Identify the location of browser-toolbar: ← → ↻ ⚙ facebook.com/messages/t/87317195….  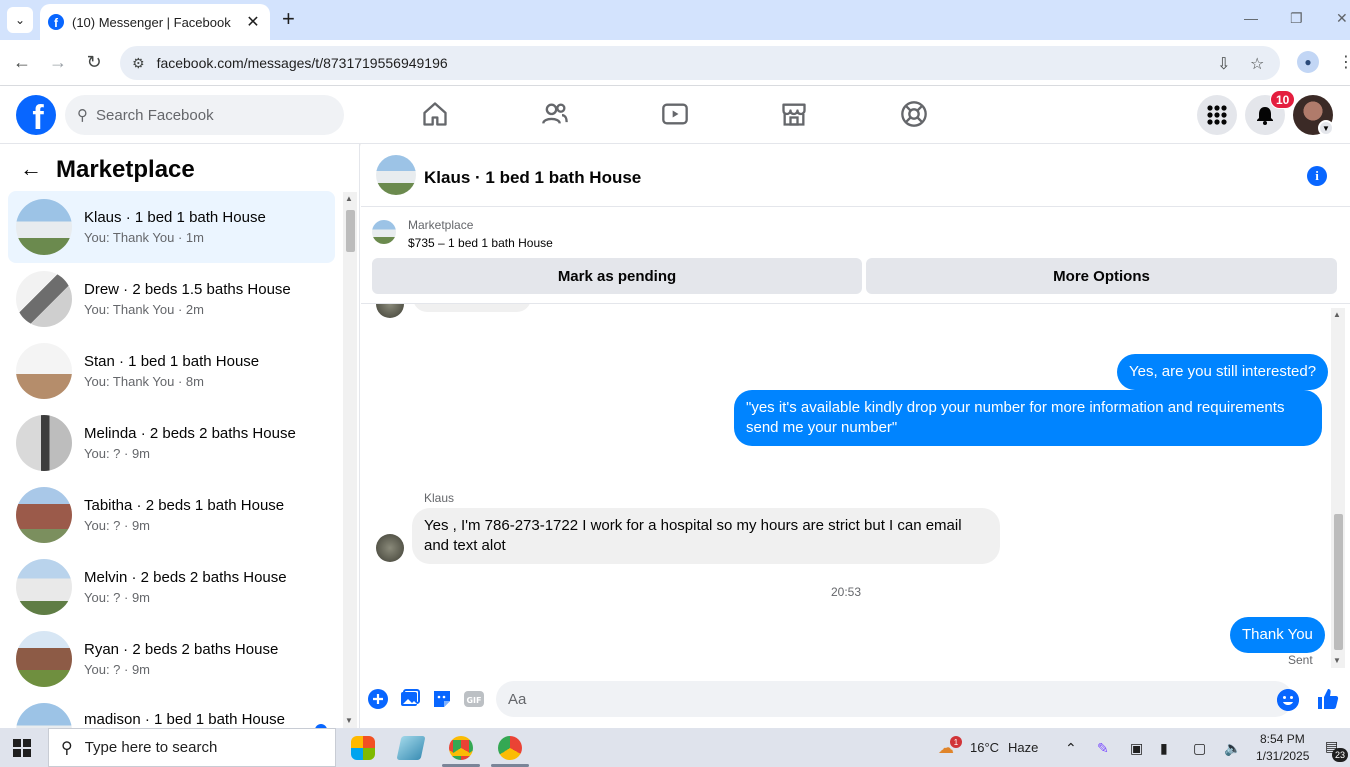
(675, 63).